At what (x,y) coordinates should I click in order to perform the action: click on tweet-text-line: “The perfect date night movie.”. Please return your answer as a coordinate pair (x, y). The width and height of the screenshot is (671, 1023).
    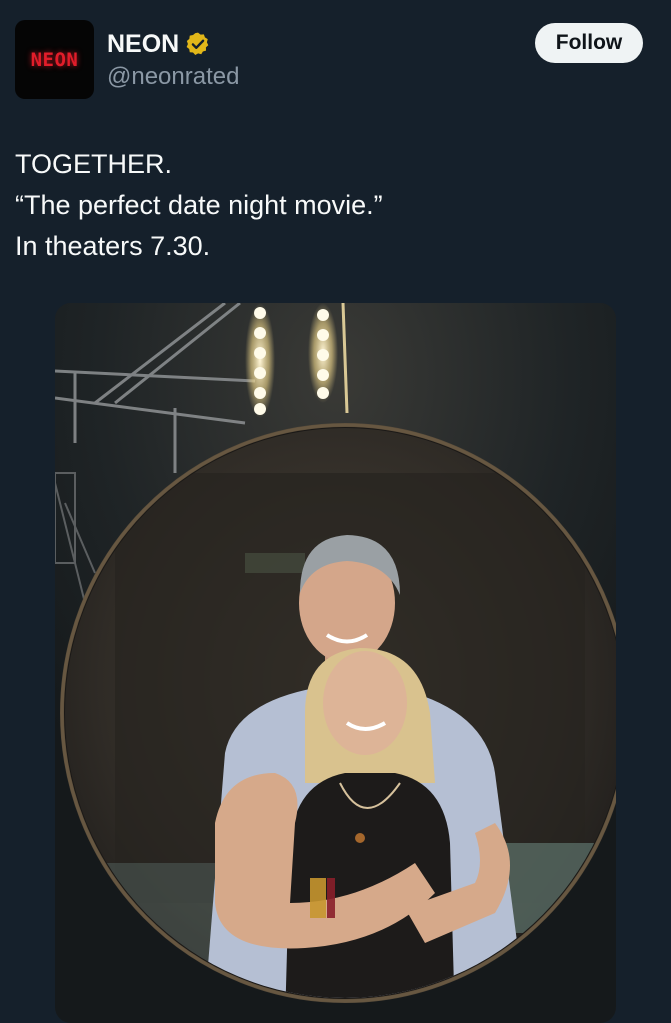
    Looking at the image, I should click on (199, 205).